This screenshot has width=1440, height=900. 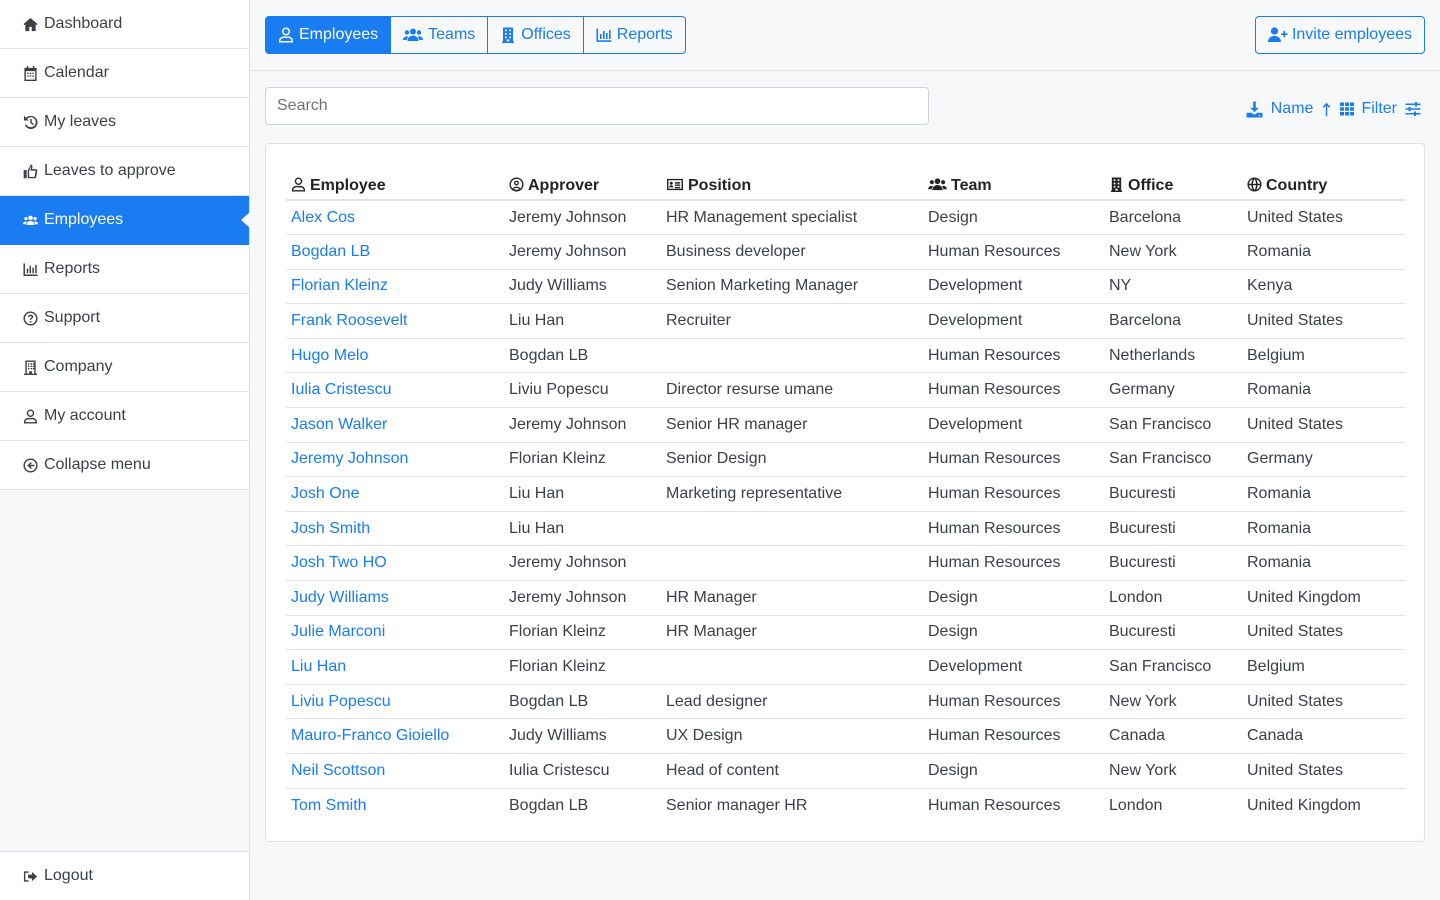 I want to click on tab-offices: Offices, so click(x=536, y=35).